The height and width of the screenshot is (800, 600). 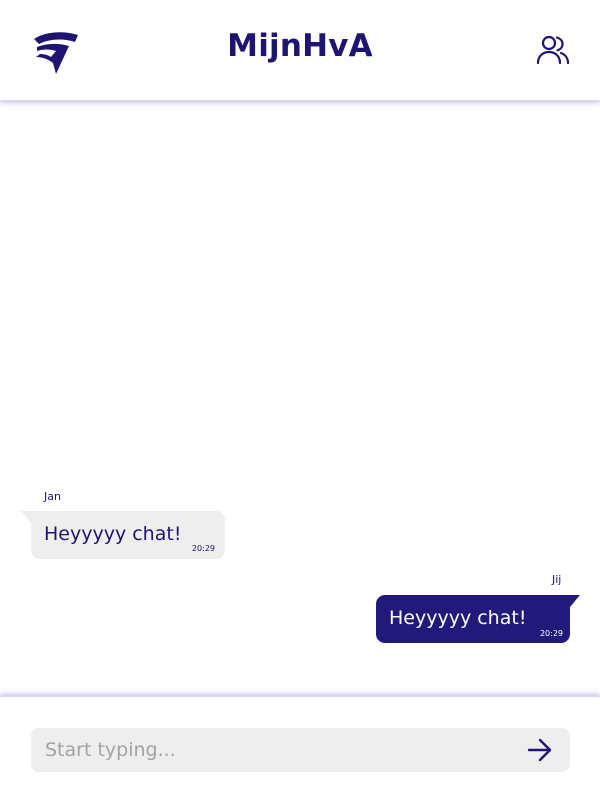 I want to click on arrow-right-icon, so click(x=540, y=750).